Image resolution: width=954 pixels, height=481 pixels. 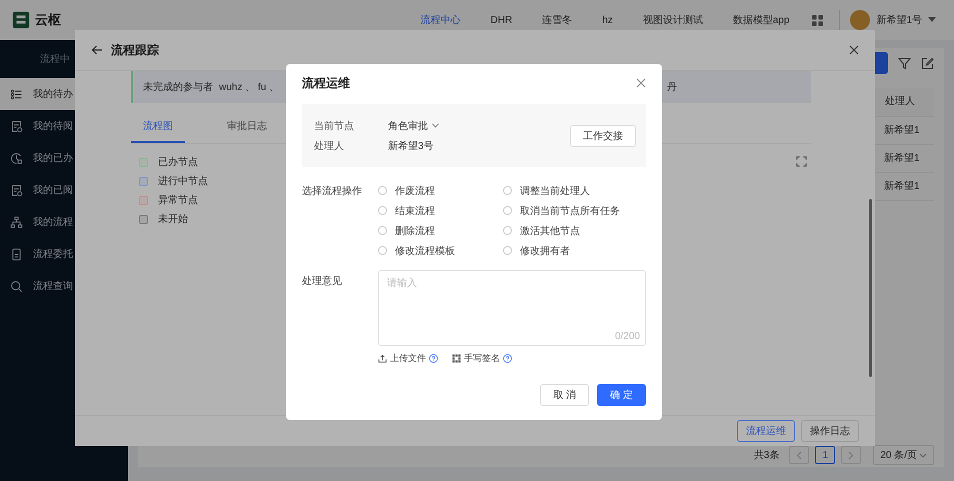 What do you see at coordinates (21, 20) in the screenshot?
I see `logo-icon` at bounding box center [21, 20].